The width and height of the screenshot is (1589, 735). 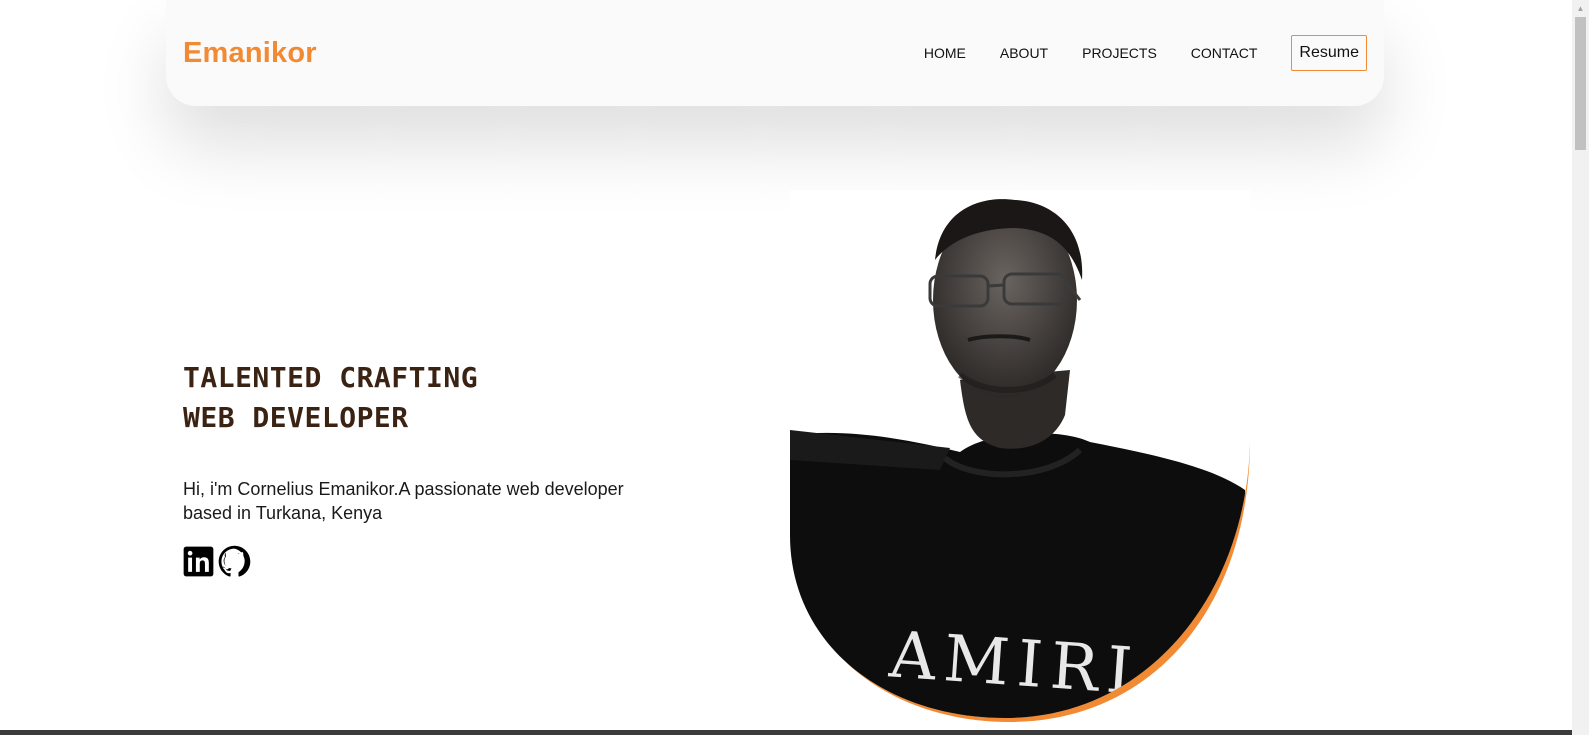 What do you see at coordinates (945, 53) in the screenshot?
I see `nav-link-home: HOME` at bounding box center [945, 53].